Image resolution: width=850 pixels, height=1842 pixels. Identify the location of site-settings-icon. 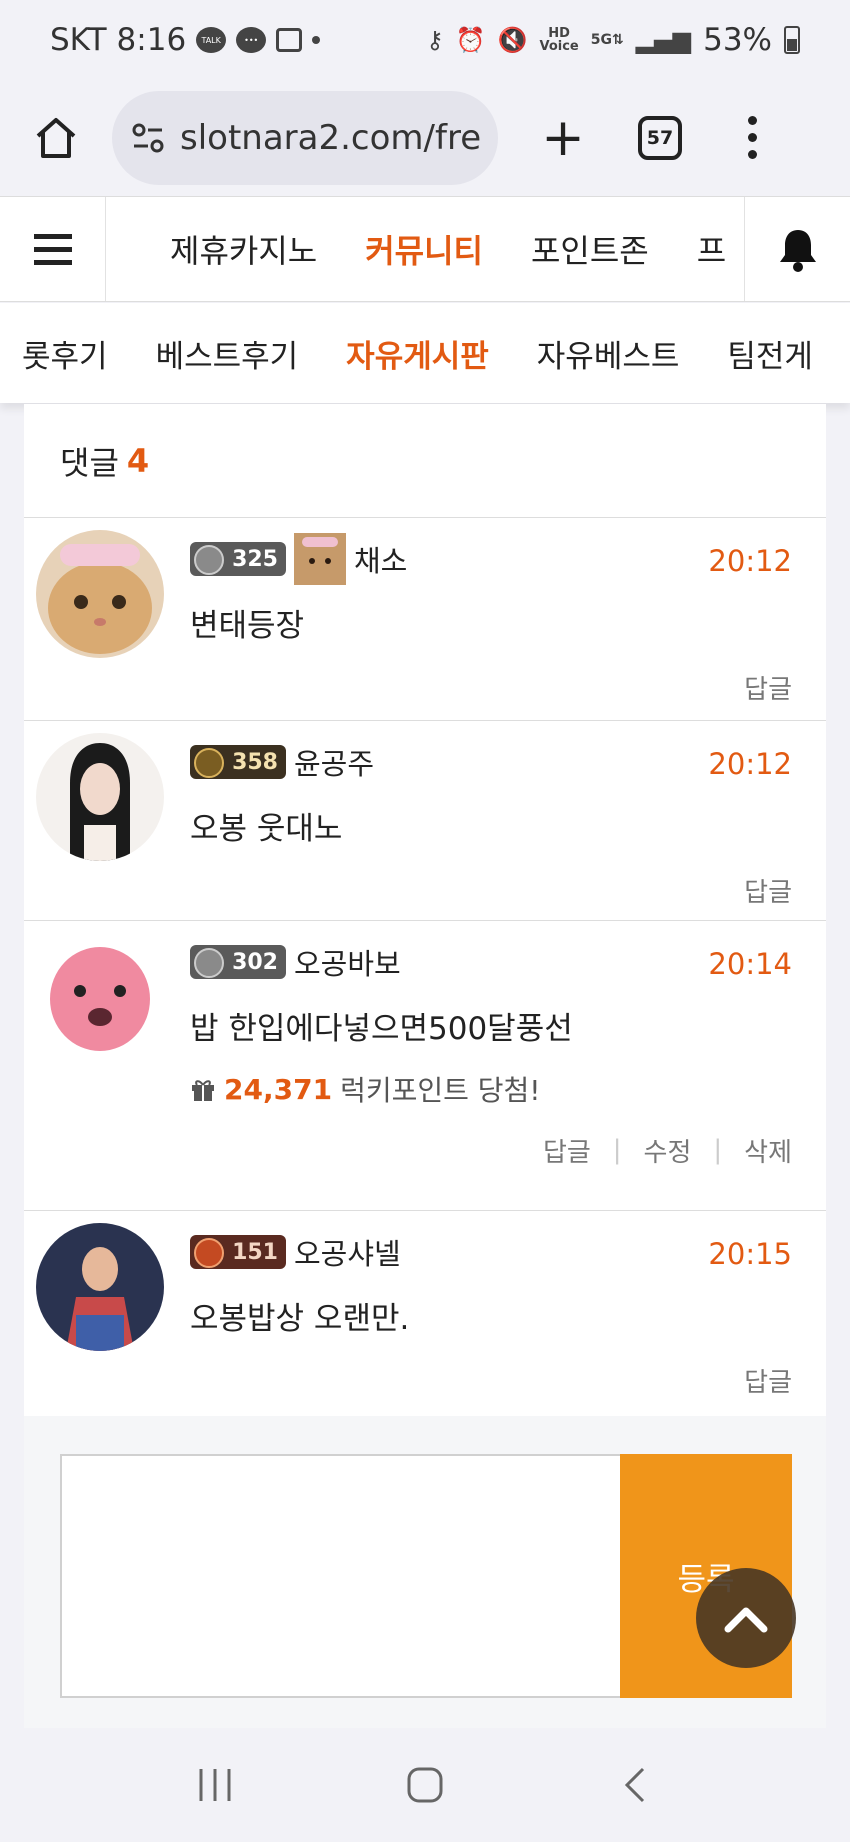
(148, 137).